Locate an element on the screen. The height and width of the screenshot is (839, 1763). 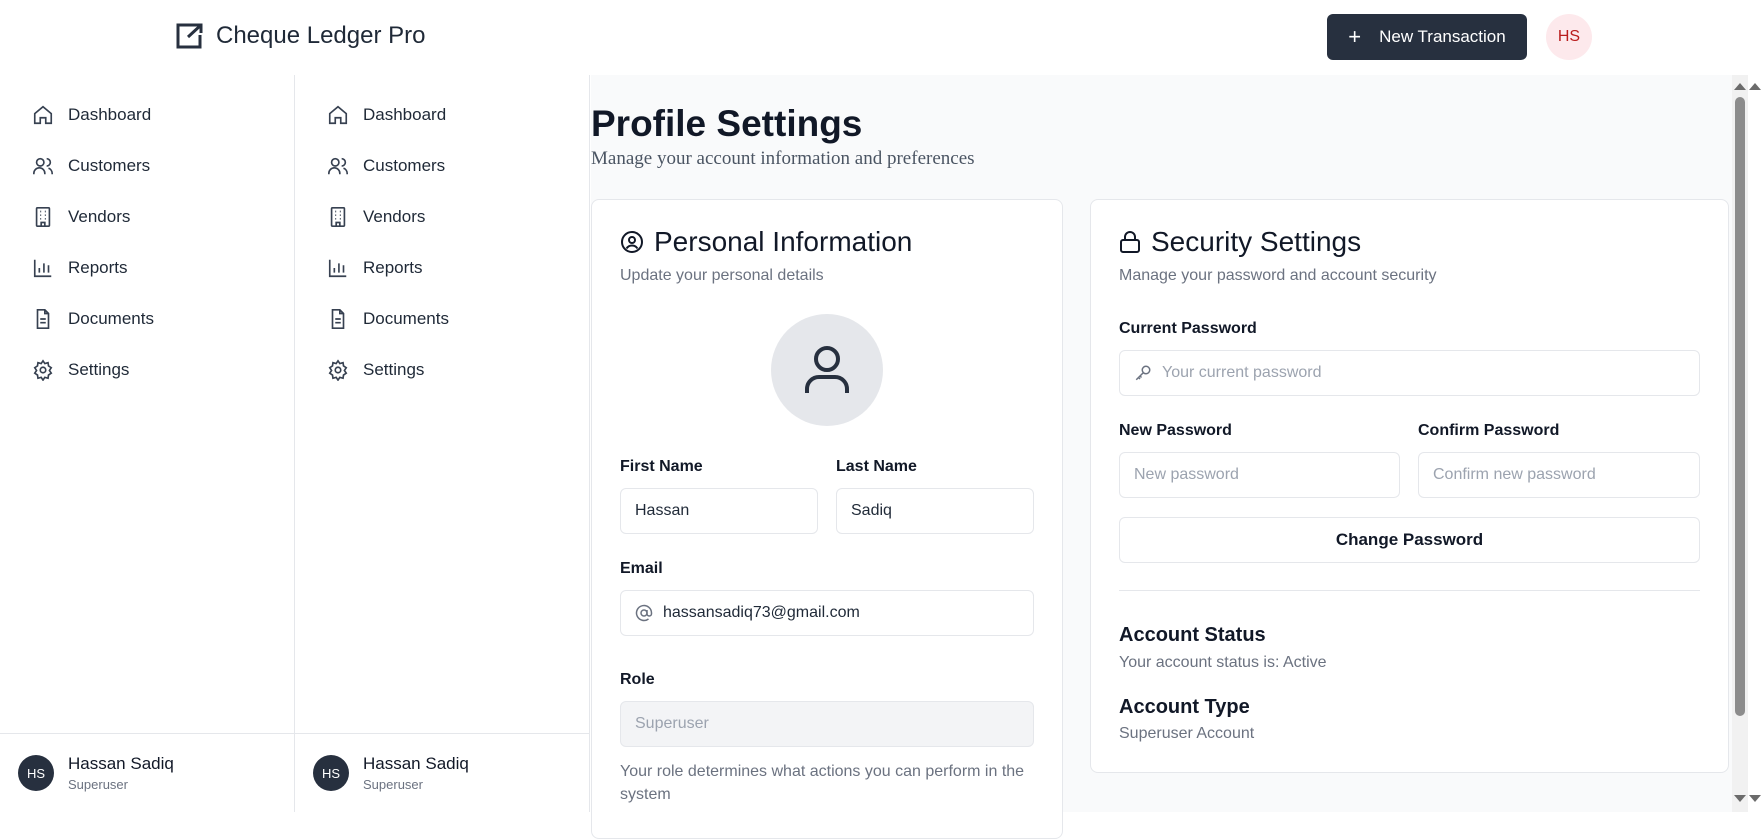
user-circle-icon is located at coordinates (632, 242).